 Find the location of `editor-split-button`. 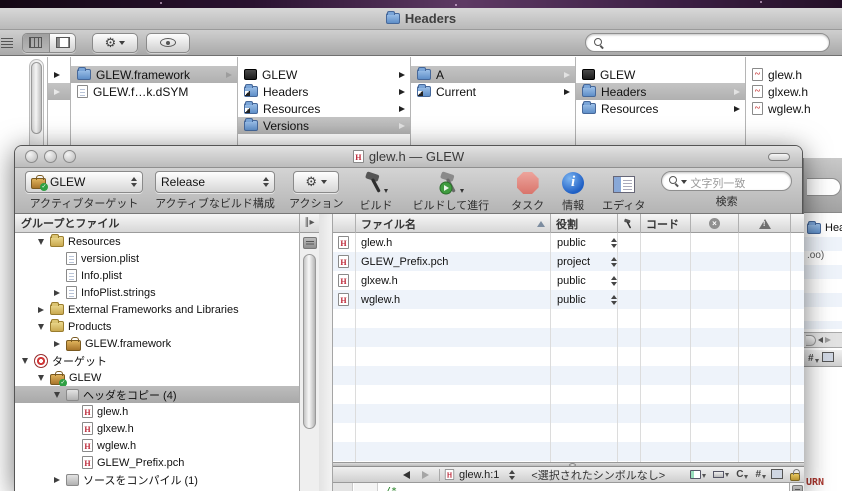

editor-split-button is located at coordinates (797, 488).